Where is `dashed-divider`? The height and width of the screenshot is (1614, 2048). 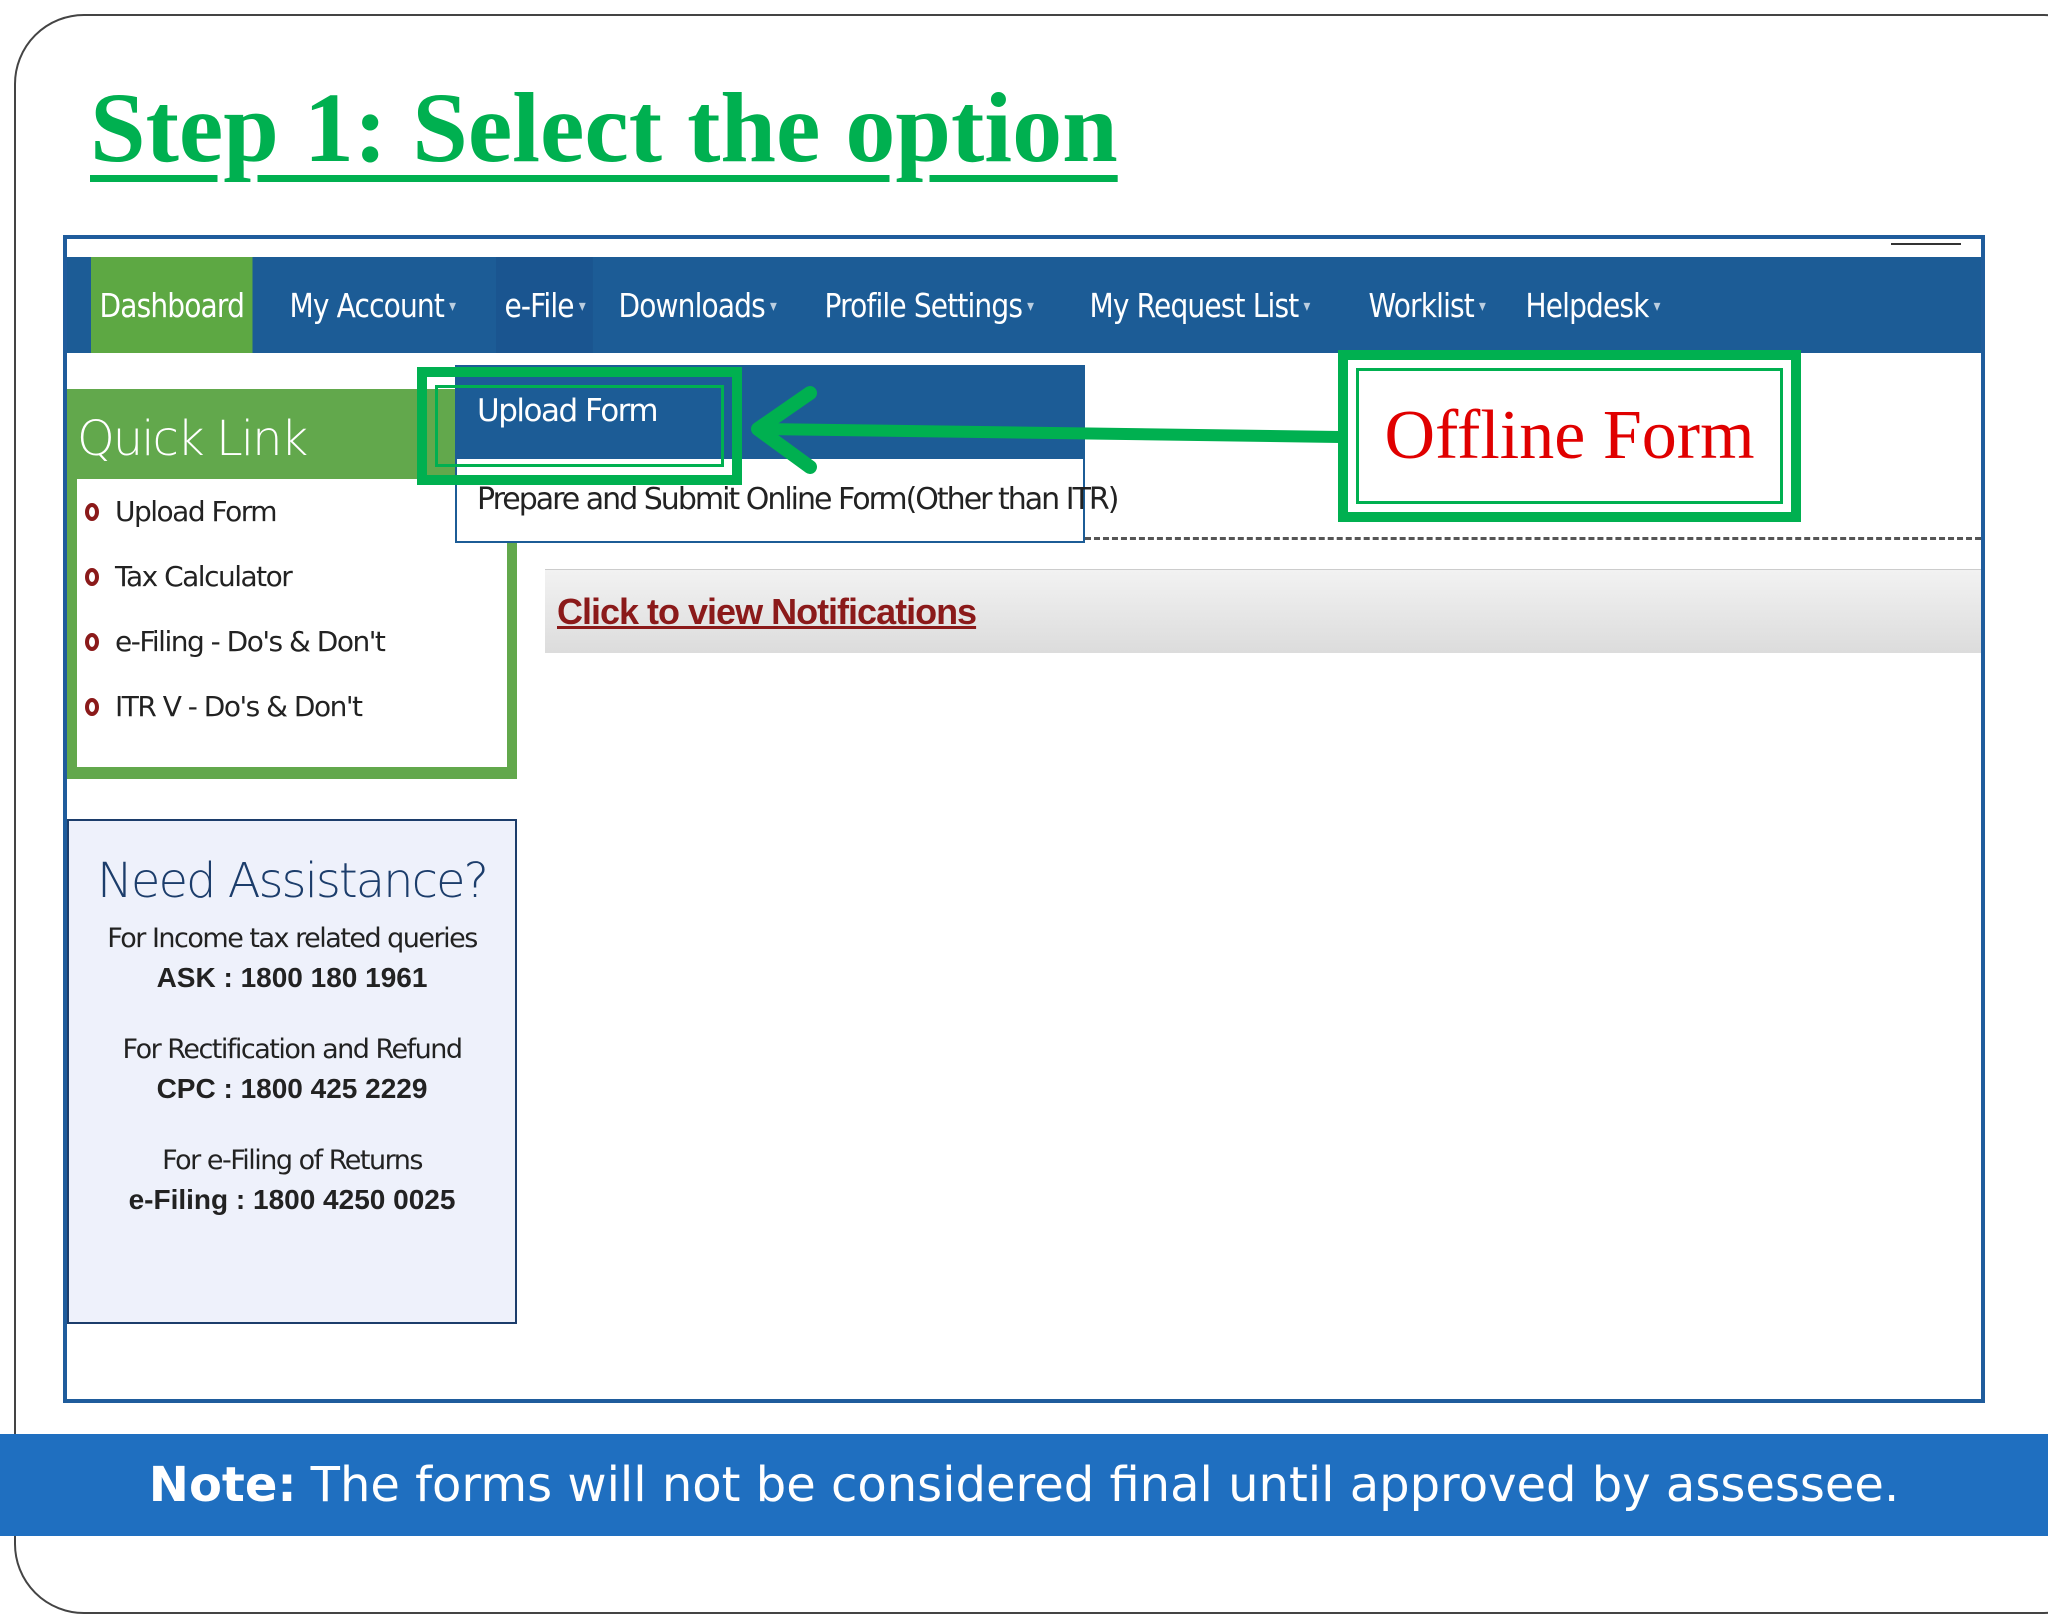
dashed-divider is located at coordinates (1533, 538).